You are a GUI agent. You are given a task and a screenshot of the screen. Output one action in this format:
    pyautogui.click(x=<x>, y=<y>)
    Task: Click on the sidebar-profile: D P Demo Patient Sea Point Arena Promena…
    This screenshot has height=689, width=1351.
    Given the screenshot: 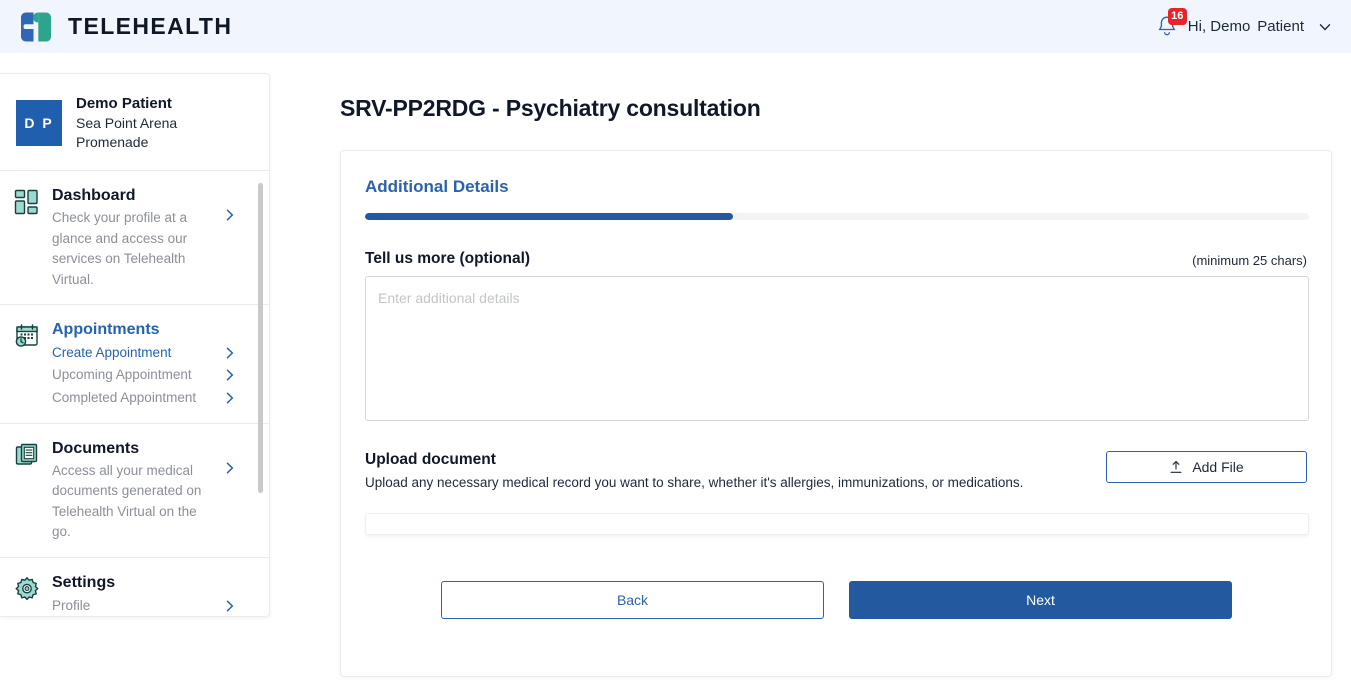 What is the action you would take?
    pyautogui.click(x=134, y=123)
    